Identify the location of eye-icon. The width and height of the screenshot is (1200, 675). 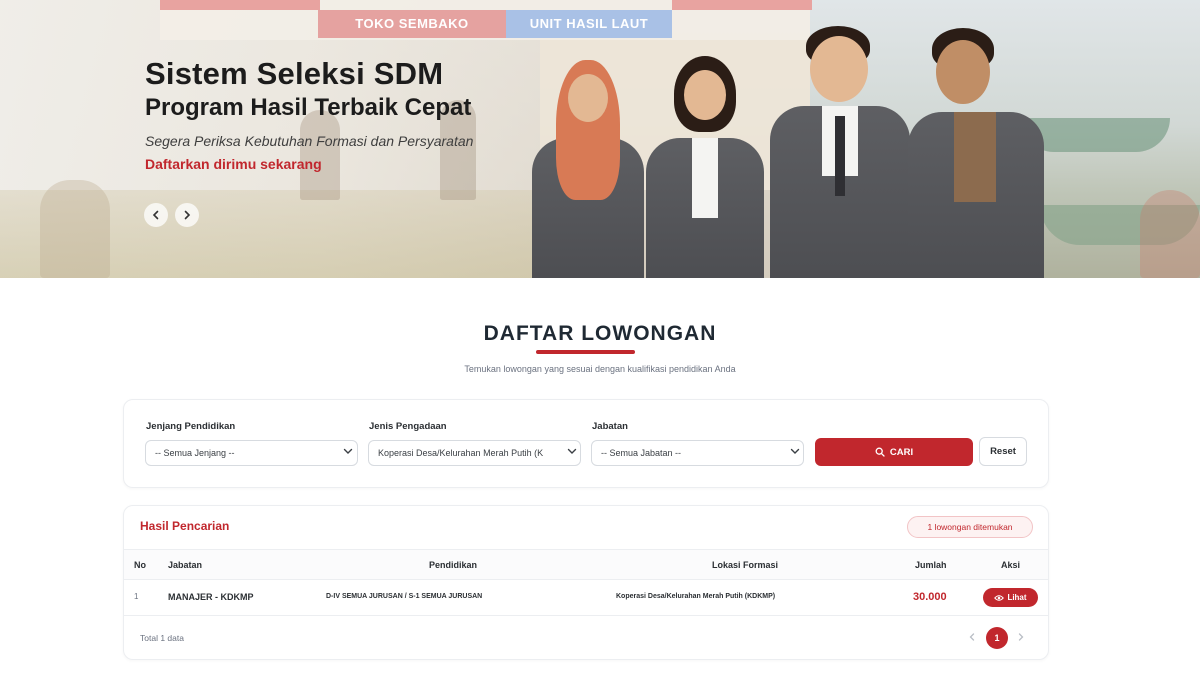
(999, 597).